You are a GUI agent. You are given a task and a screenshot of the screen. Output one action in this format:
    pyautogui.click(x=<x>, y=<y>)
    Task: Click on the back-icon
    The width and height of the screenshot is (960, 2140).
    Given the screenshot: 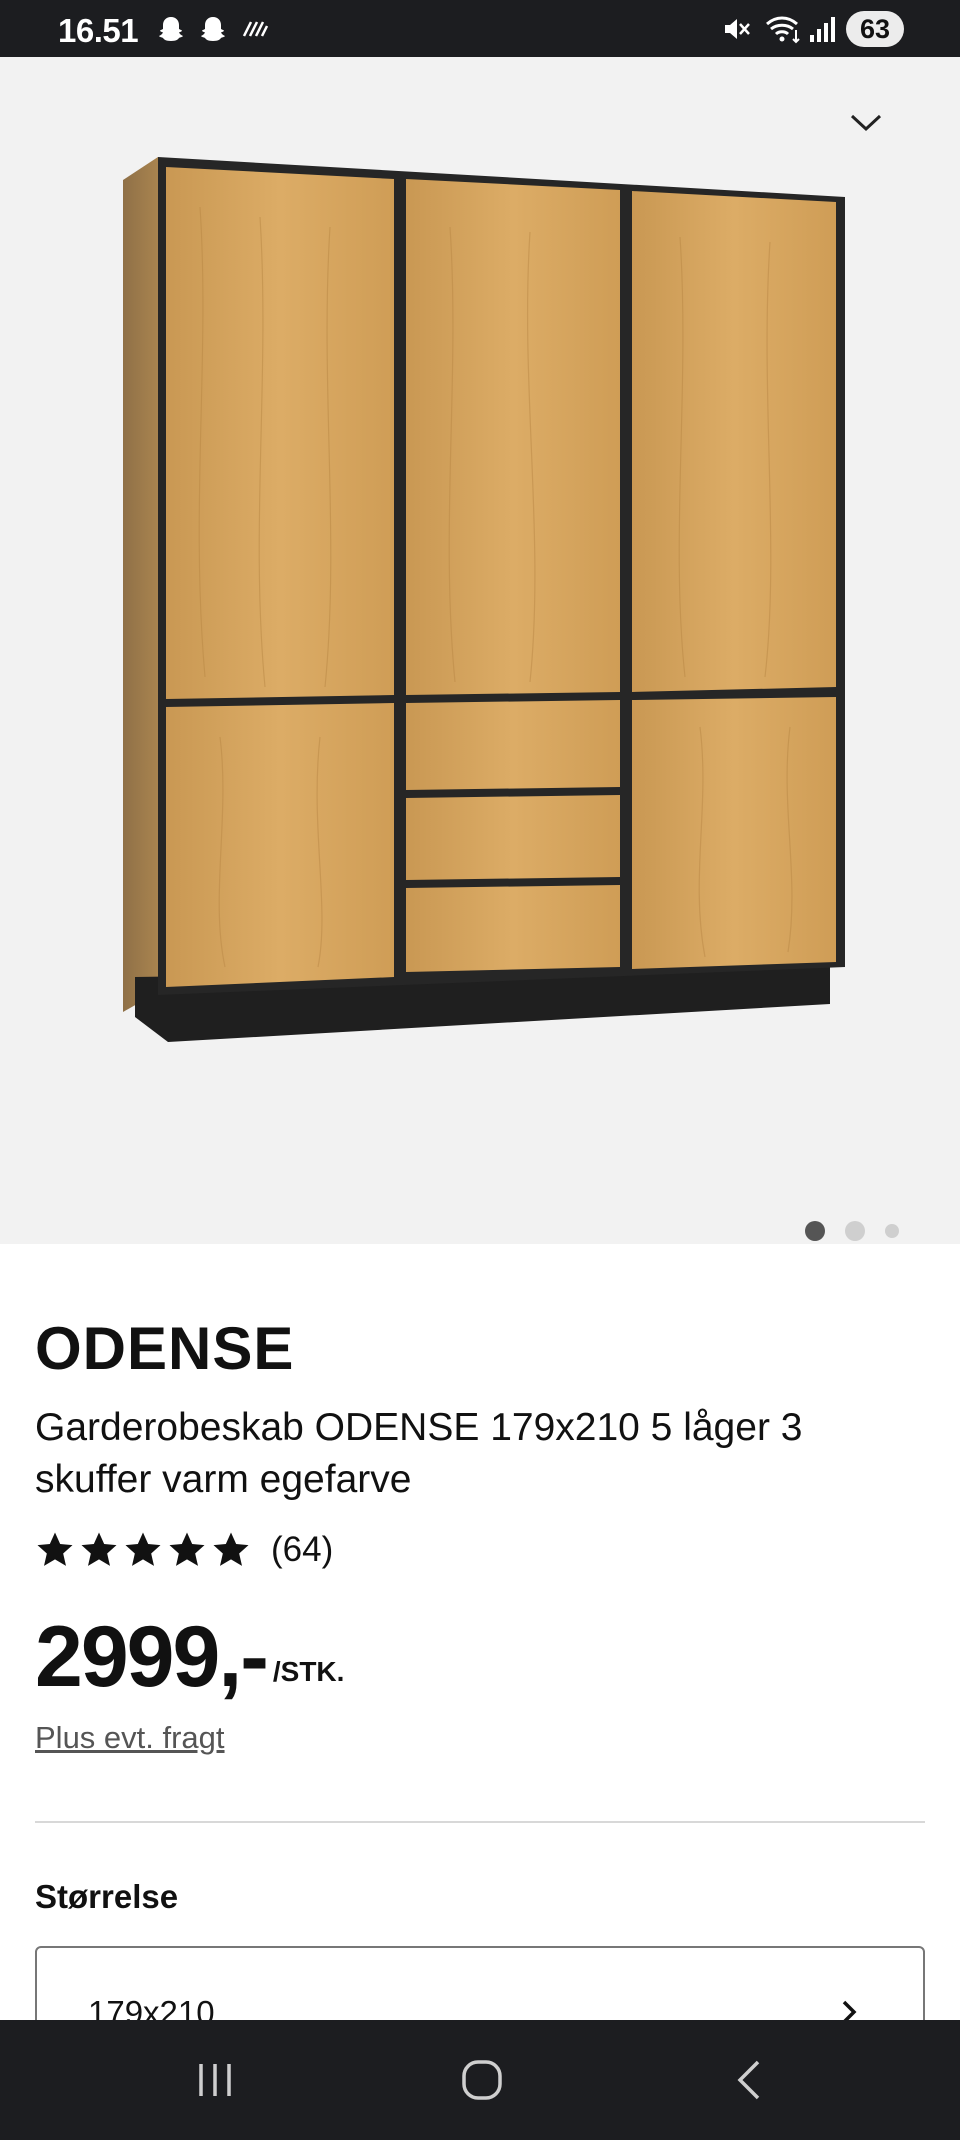 What is the action you would take?
    pyautogui.click(x=750, y=2080)
    